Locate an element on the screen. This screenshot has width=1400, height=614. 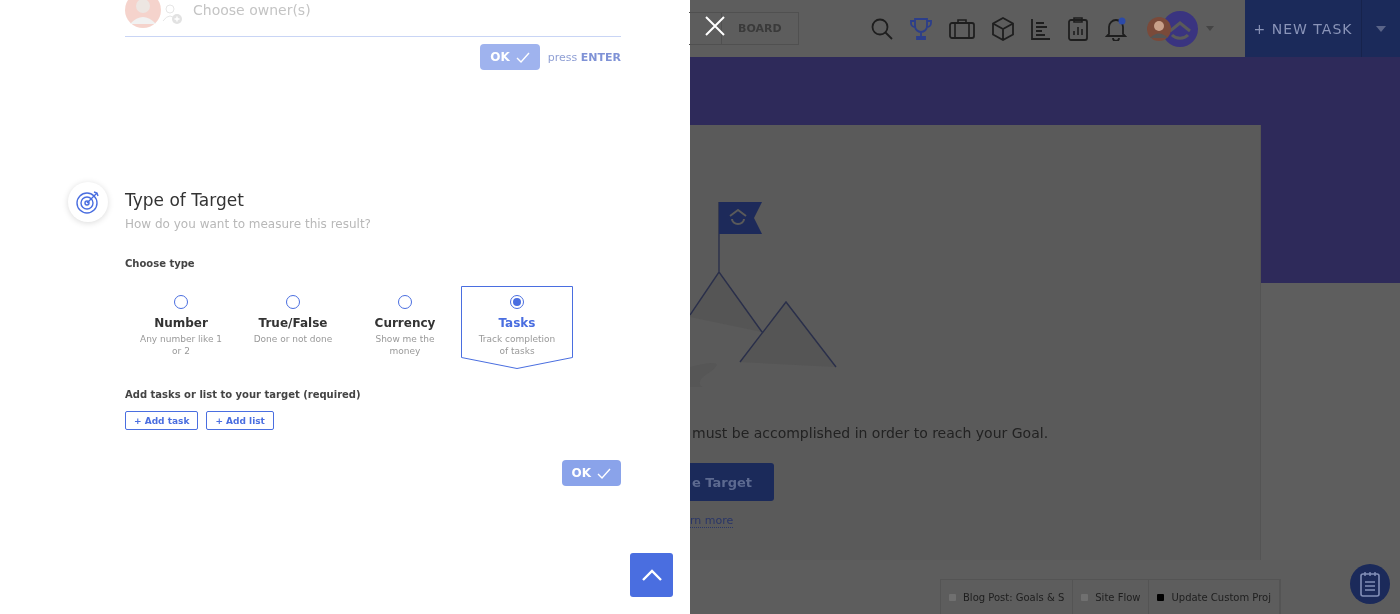
trophy-icon is located at coordinates (920, 28).